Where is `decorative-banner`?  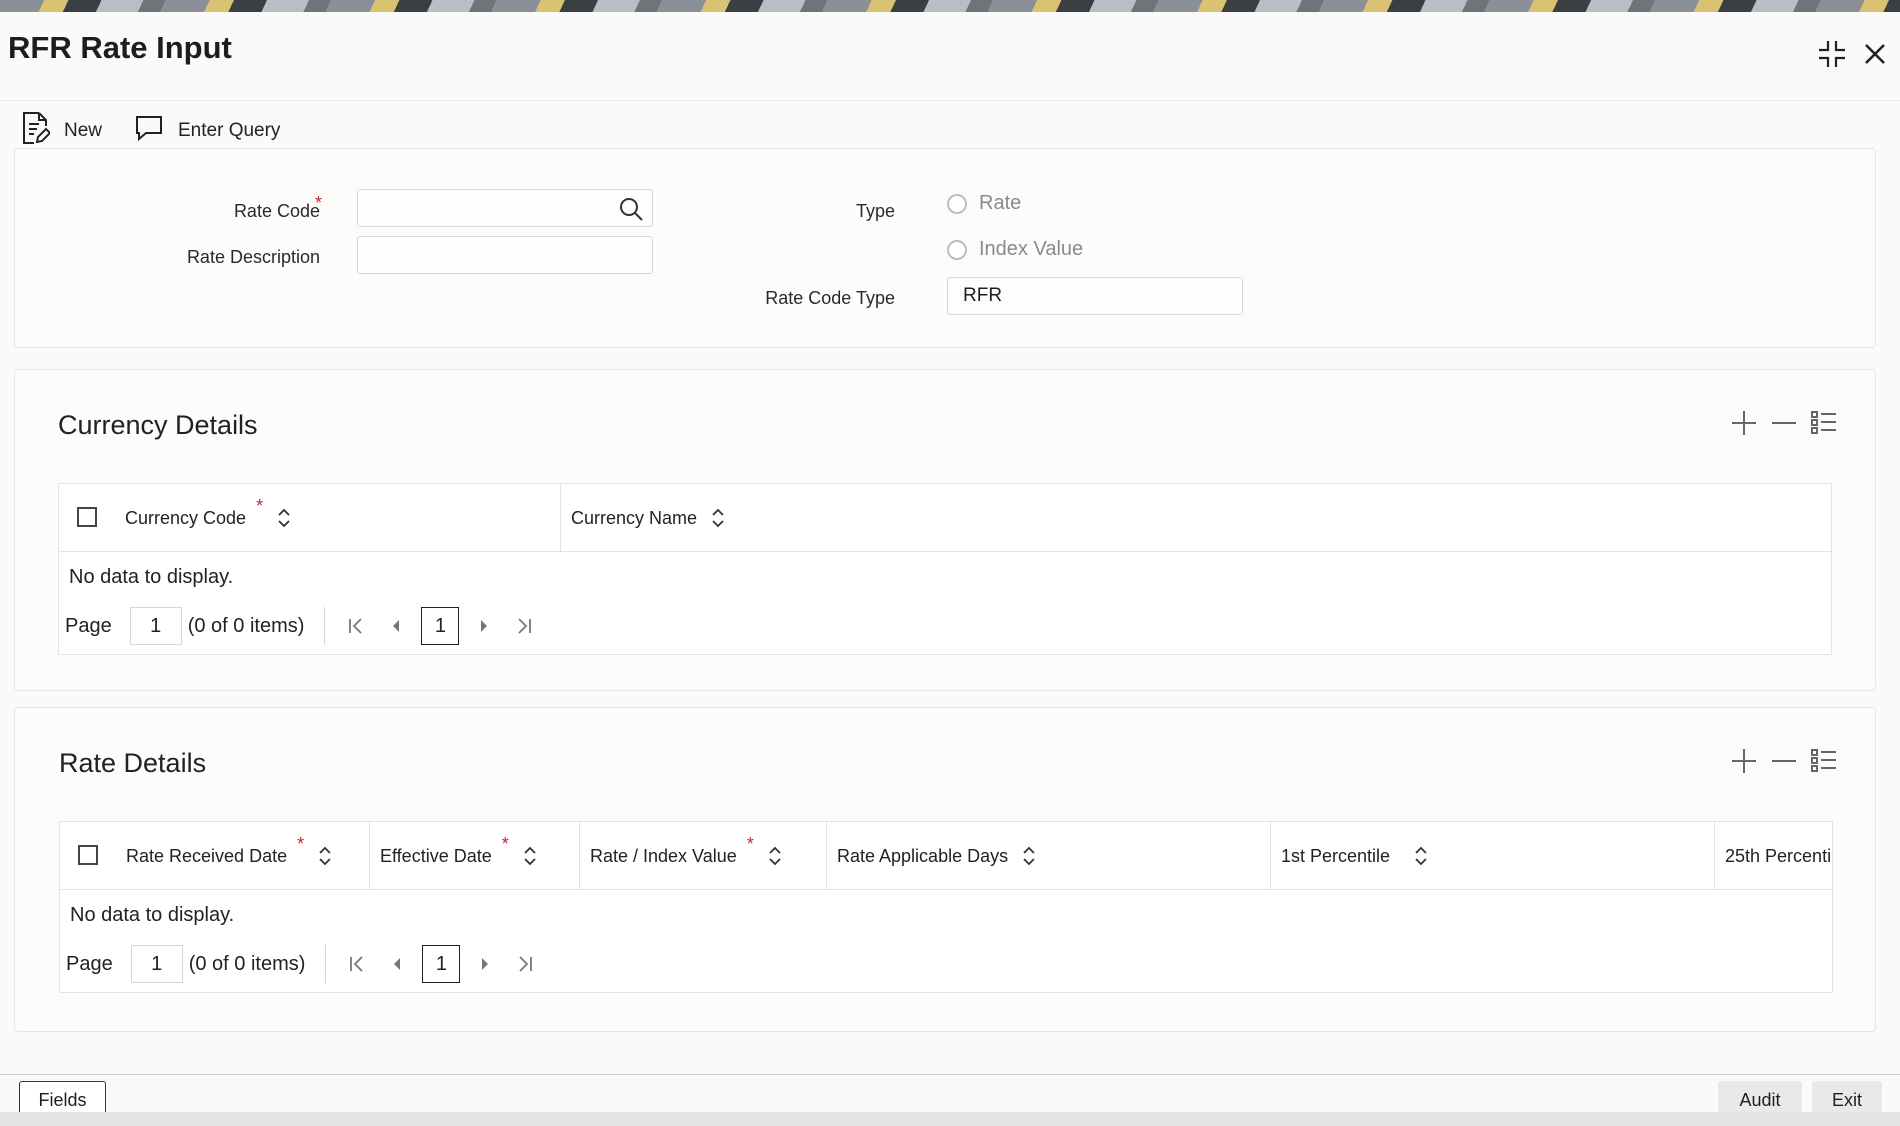
decorative-banner is located at coordinates (950, 6).